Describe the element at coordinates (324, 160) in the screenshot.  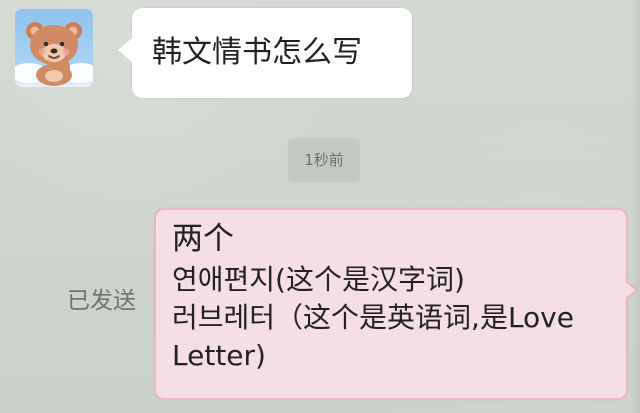
I see `message-timestamp: 1秒前` at that location.